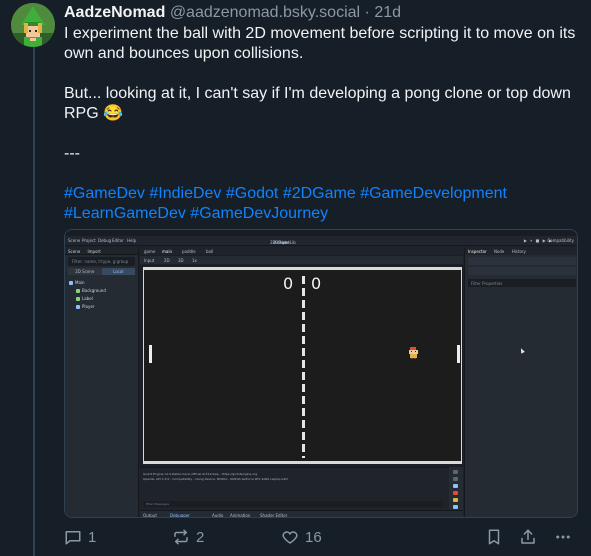  What do you see at coordinates (313, 537) in the screenshot?
I see `like-count: 16` at bounding box center [313, 537].